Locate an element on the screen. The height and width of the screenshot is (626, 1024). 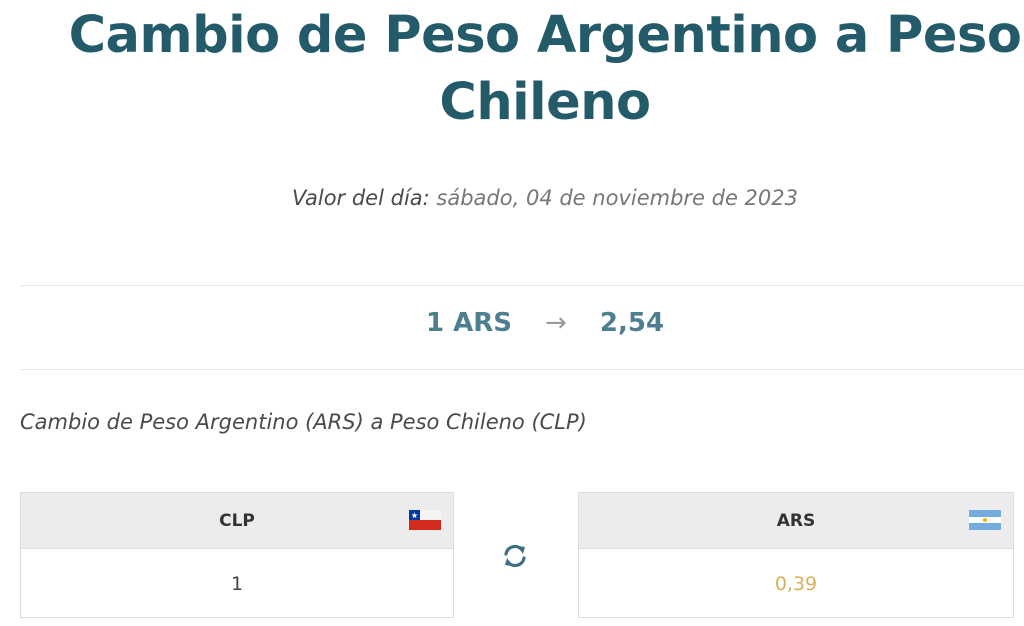
rate-display: 1 ARS → 2,54 is located at coordinates (512, 323).